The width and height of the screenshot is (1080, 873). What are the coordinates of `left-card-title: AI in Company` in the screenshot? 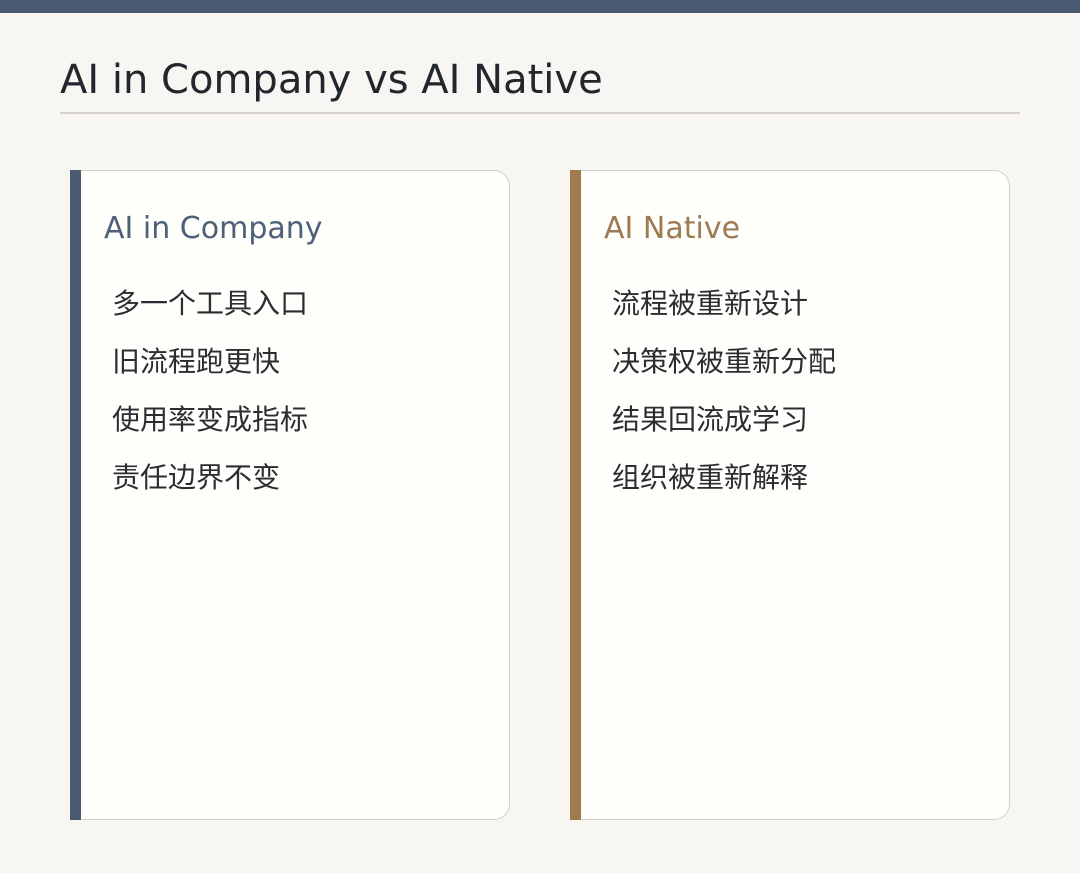 It's located at (213, 228).